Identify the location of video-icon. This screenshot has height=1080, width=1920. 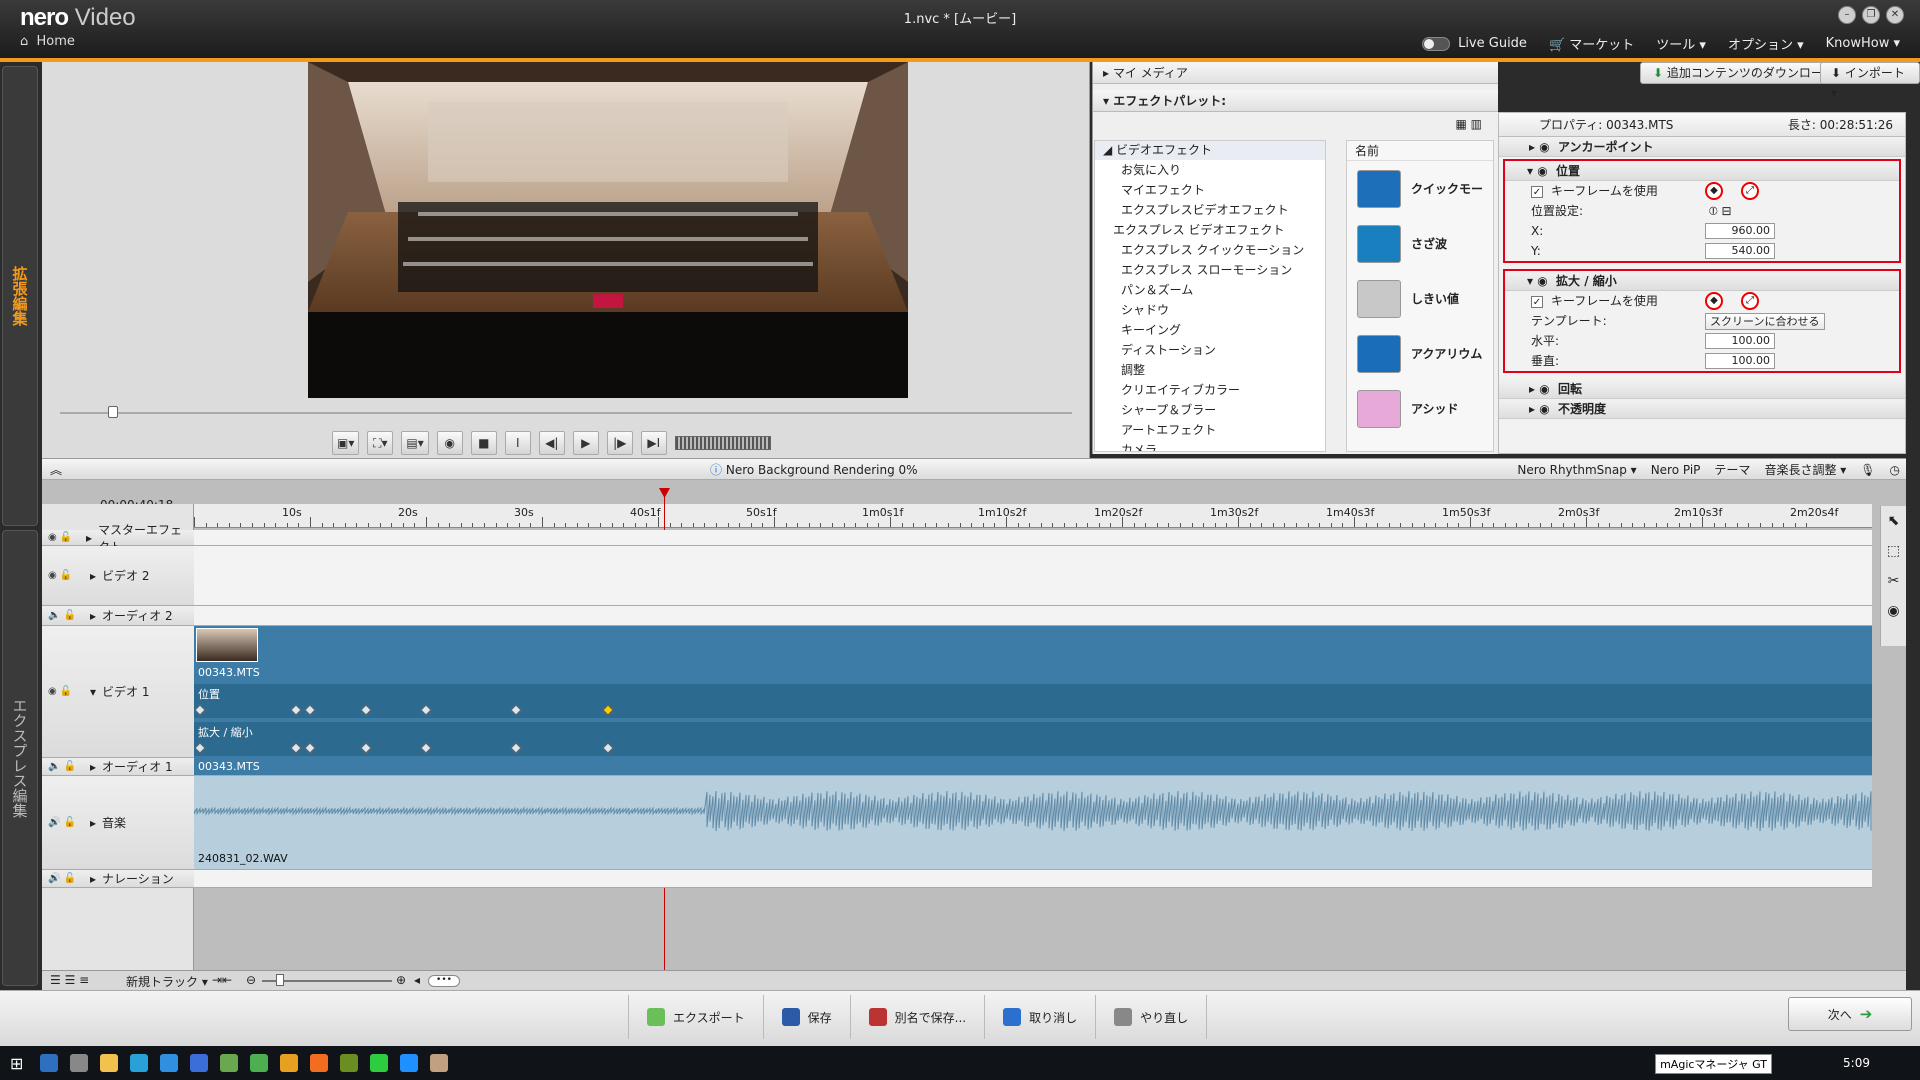
(409, 1063).